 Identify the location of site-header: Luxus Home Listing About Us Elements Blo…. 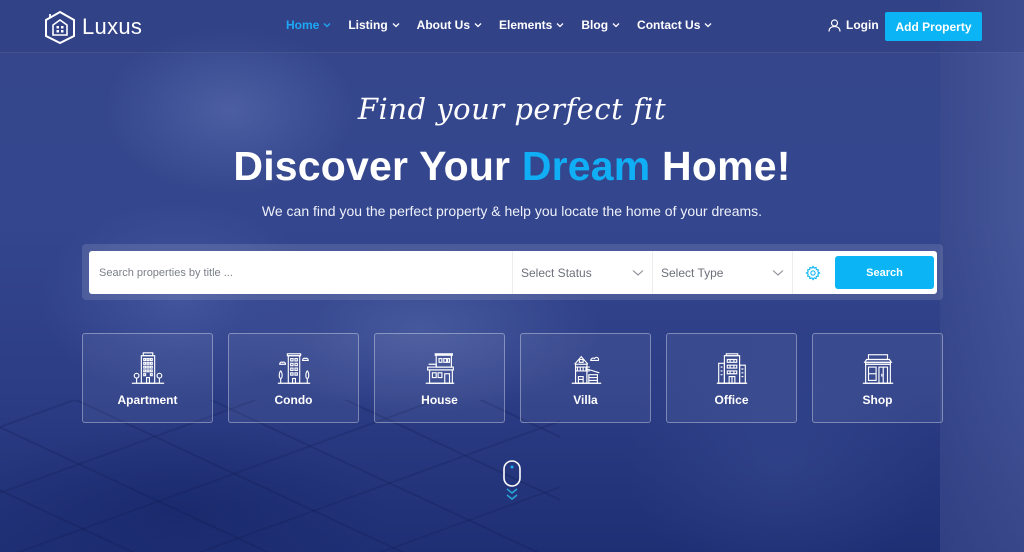
(512, 26).